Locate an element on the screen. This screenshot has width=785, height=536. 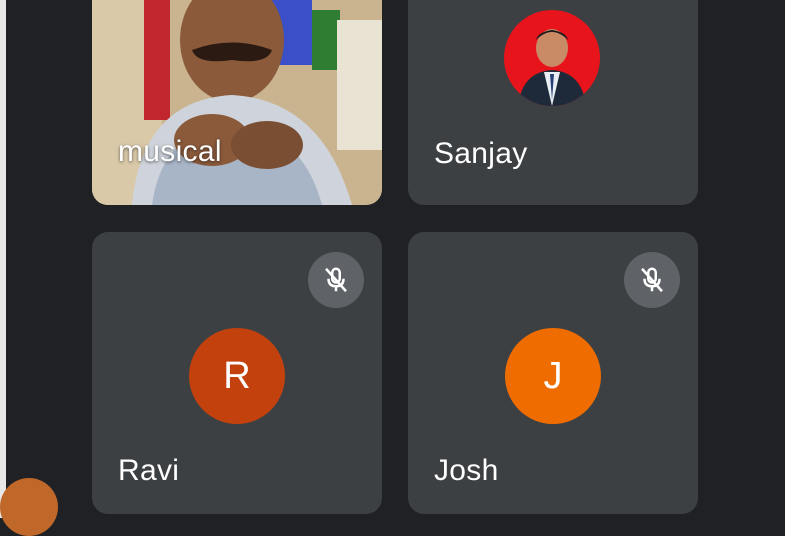
partial-avatar-badge is located at coordinates (29, 507).